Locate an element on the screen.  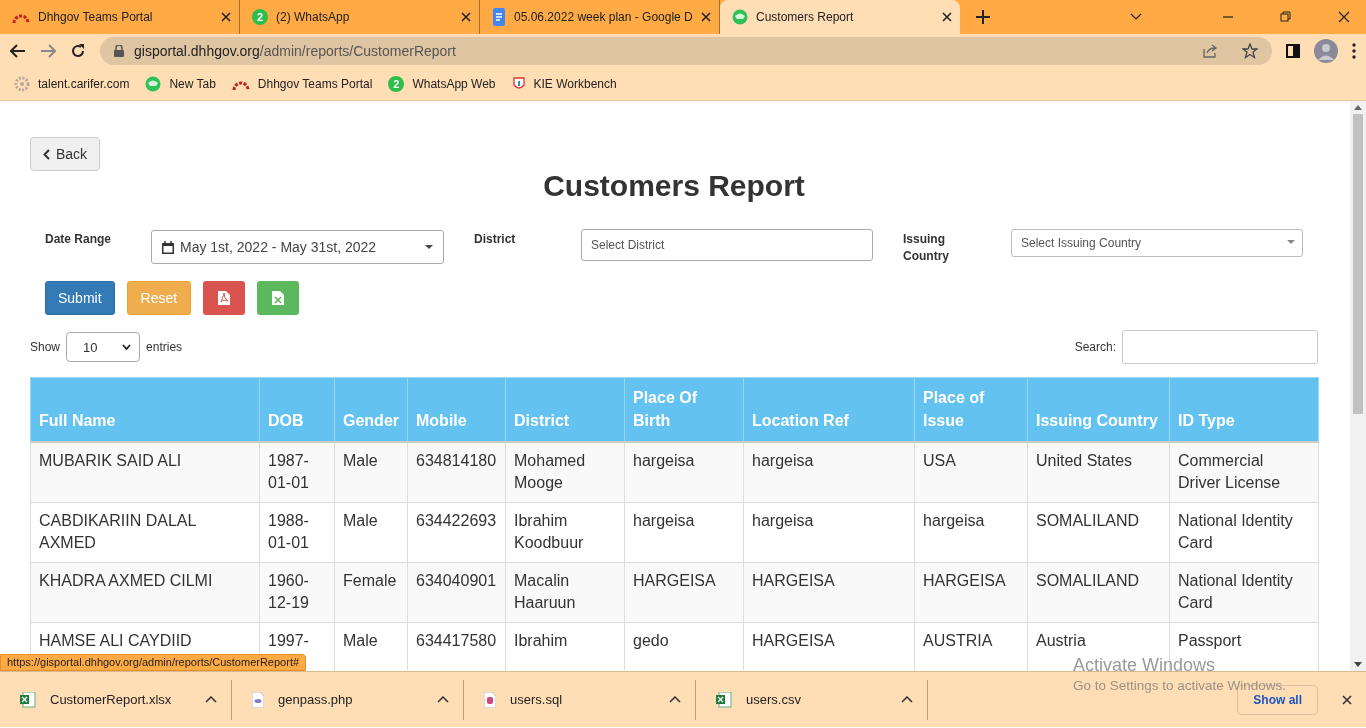
share-icon is located at coordinates (1210, 51).